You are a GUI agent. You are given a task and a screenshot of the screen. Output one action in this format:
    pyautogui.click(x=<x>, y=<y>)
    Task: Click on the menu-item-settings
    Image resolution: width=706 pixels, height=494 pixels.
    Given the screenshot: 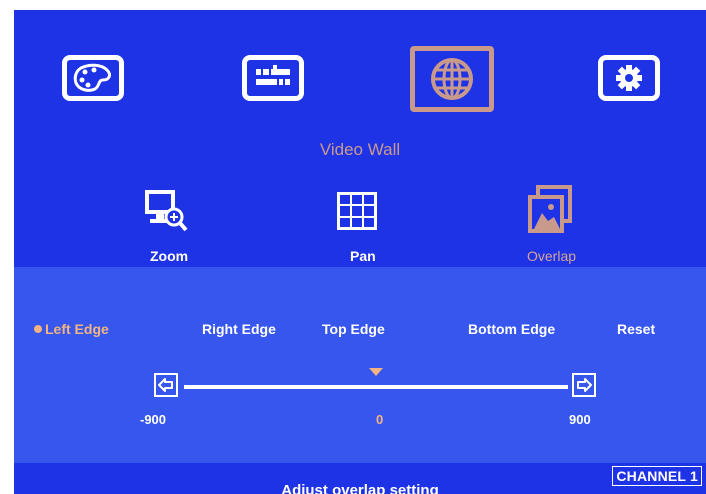 What is the action you would take?
    pyautogui.click(x=629, y=78)
    